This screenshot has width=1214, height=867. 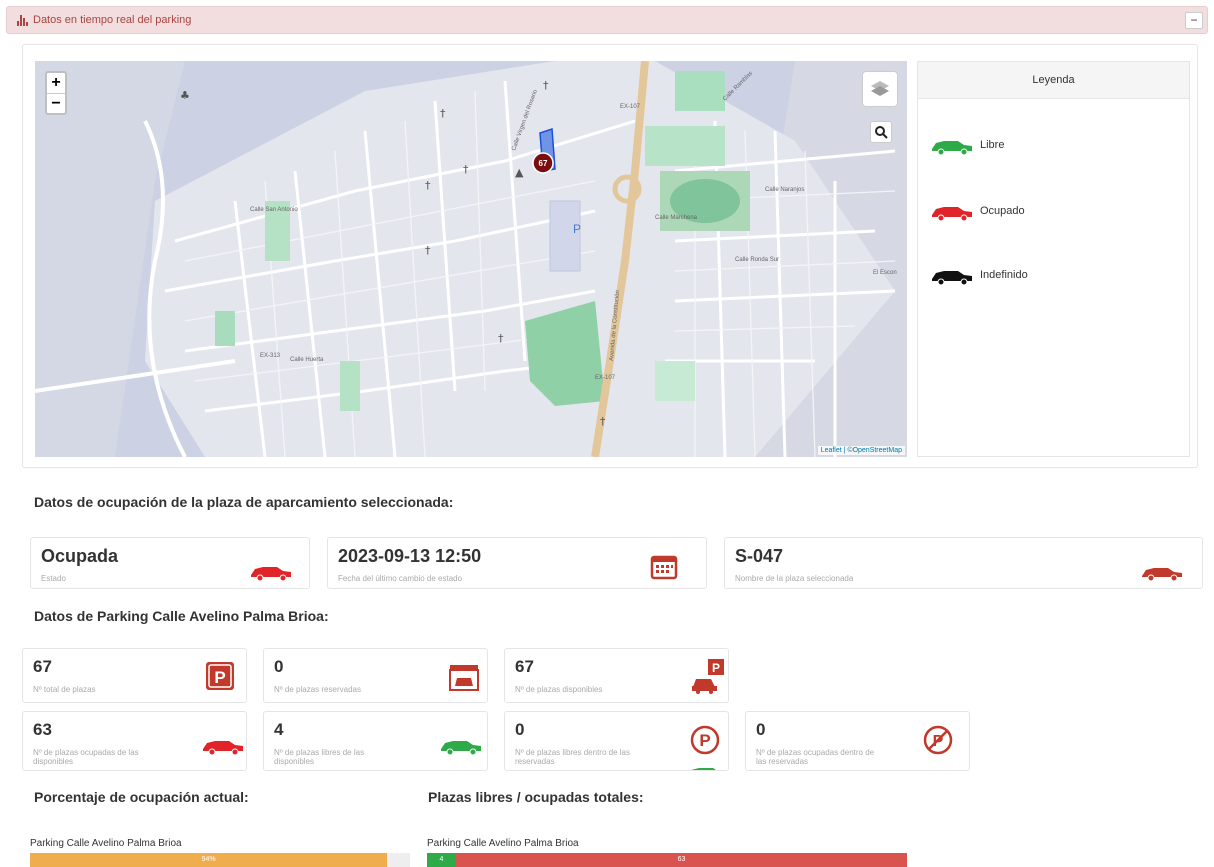 I want to click on marker-label: 67, so click(x=543, y=163).